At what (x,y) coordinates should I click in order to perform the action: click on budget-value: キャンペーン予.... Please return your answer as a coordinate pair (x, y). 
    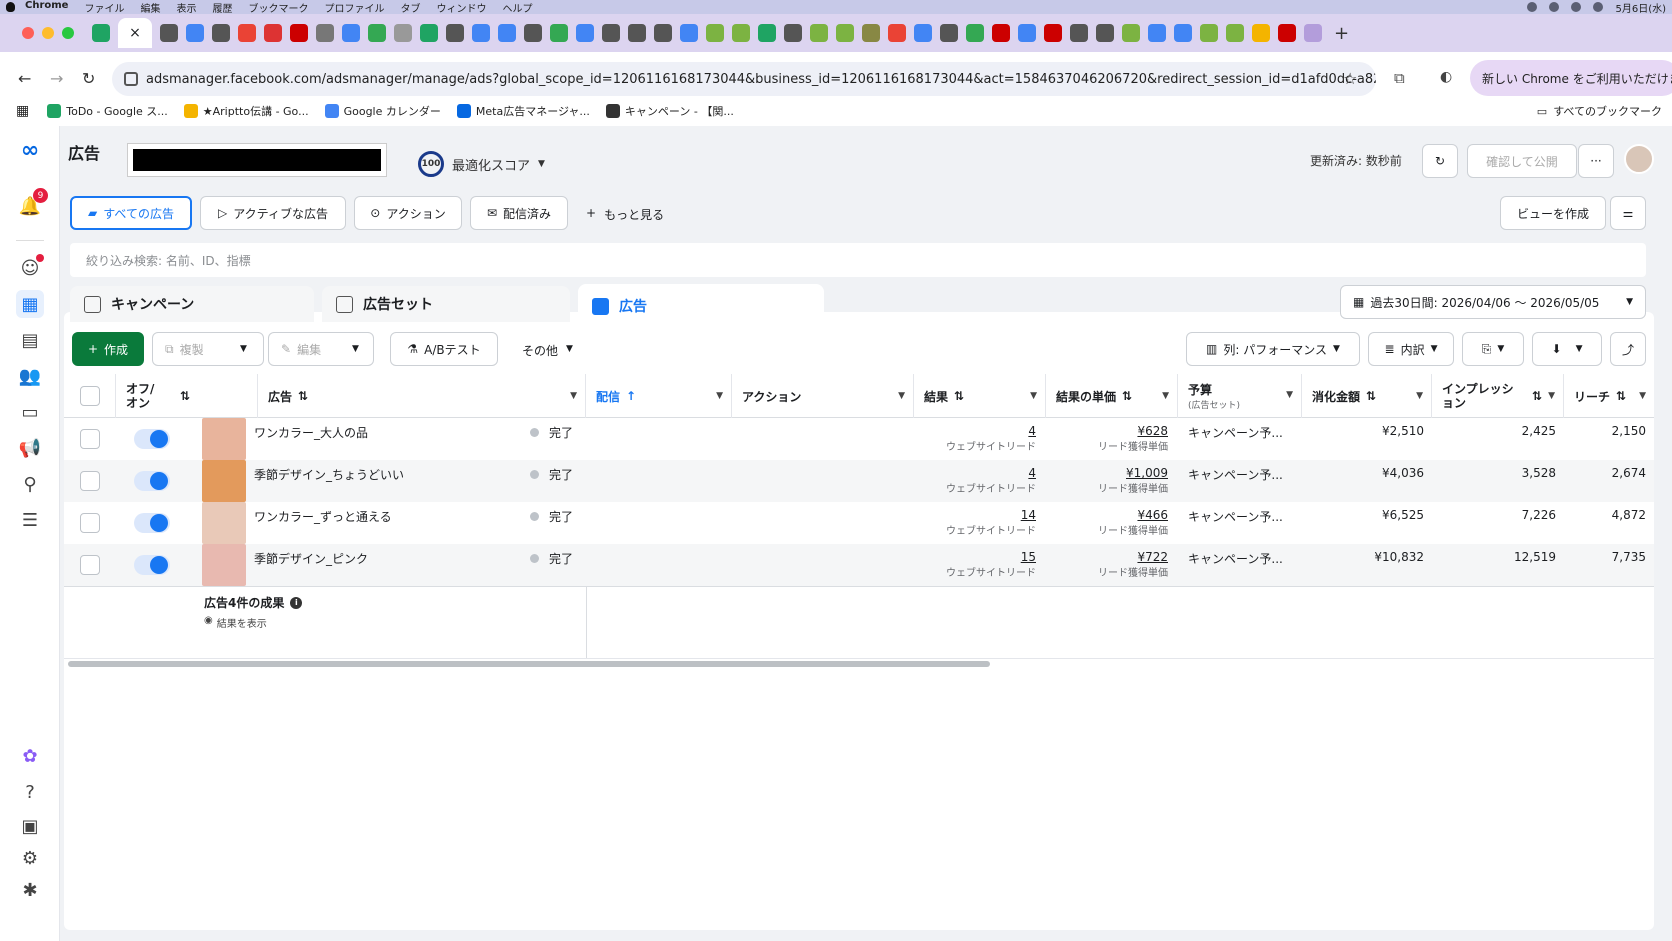
    Looking at the image, I should click on (1235, 474).